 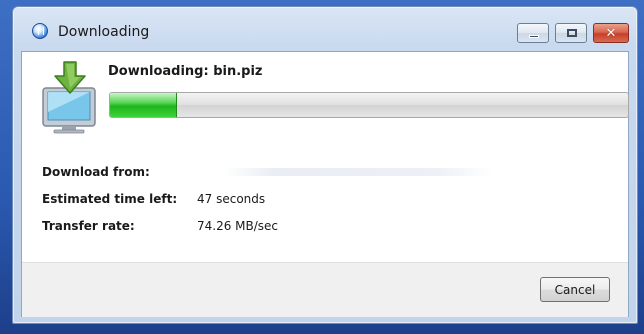 What do you see at coordinates (575, 289) in the screenshot?
I see `cancel-button: Cancel` at bounding box center [575, 289].